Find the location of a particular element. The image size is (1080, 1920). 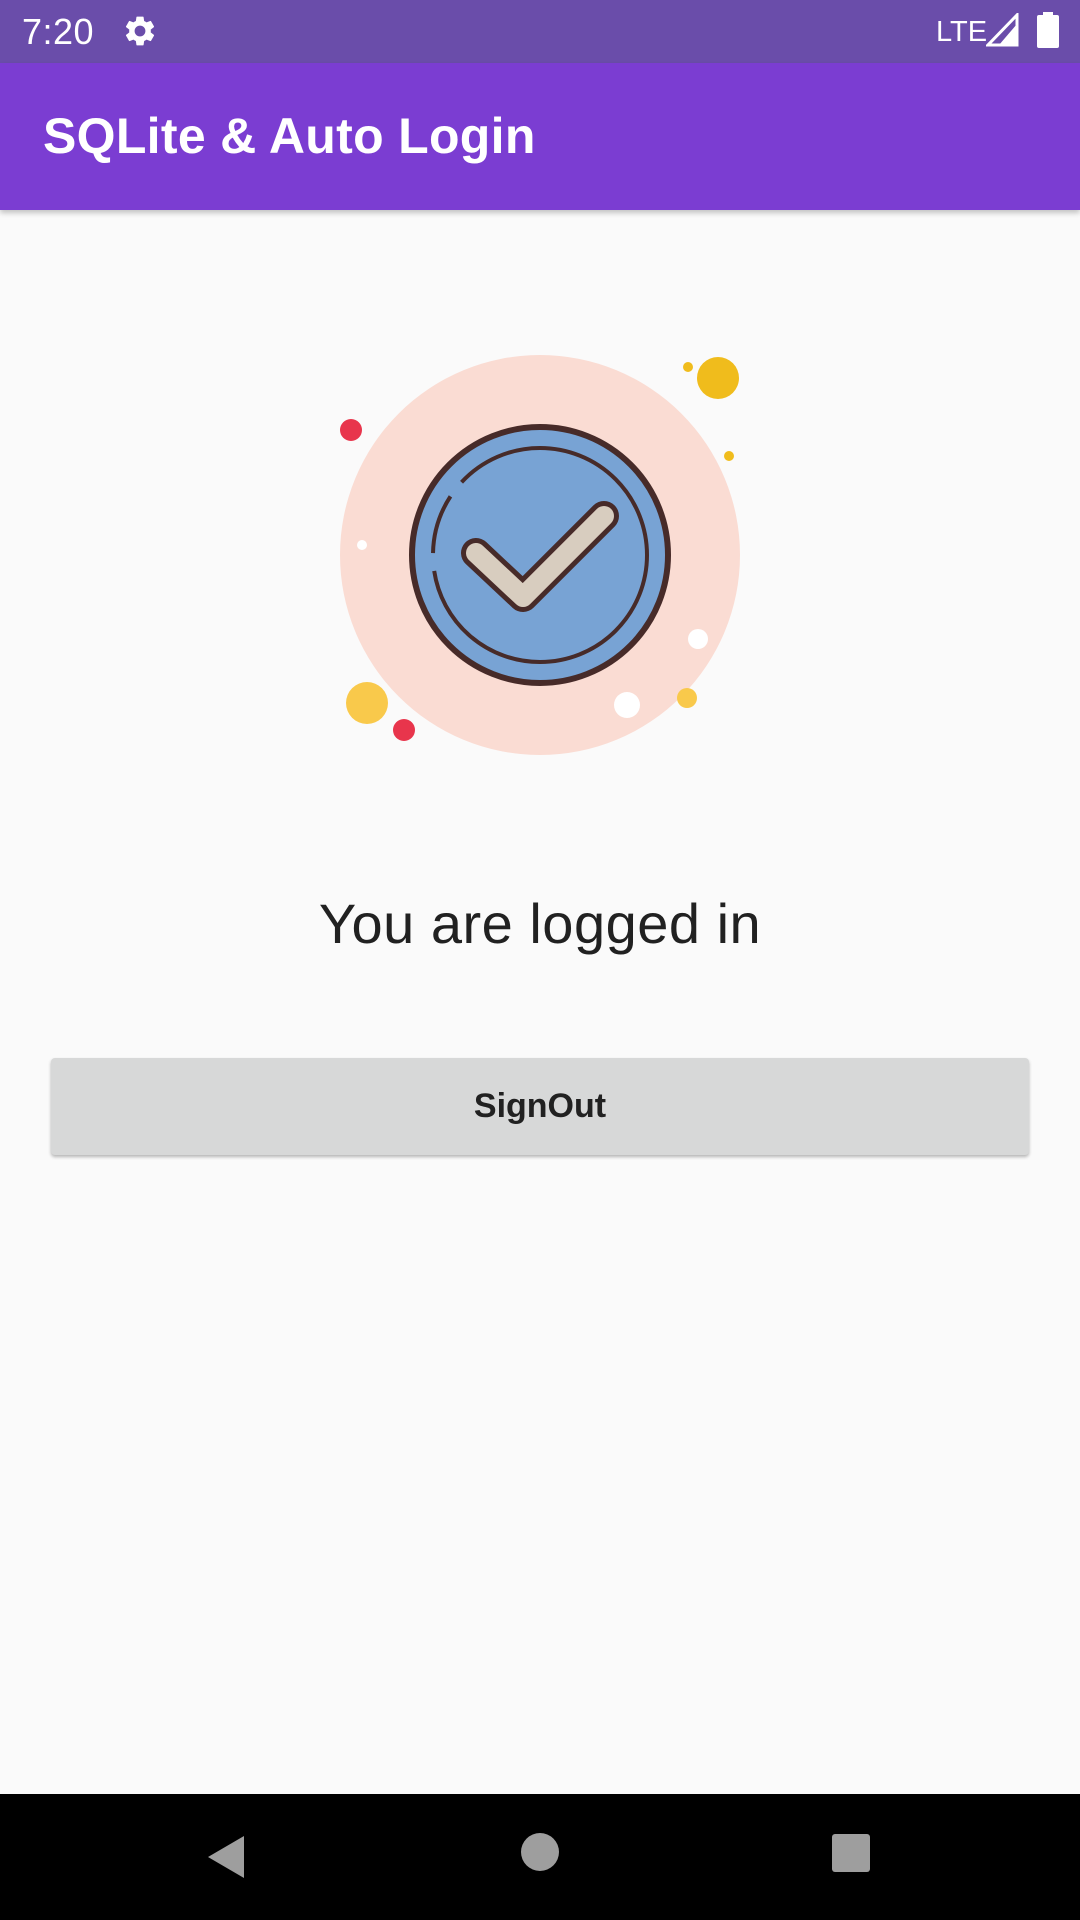

back-icon is located at coordinates (226, 1857).